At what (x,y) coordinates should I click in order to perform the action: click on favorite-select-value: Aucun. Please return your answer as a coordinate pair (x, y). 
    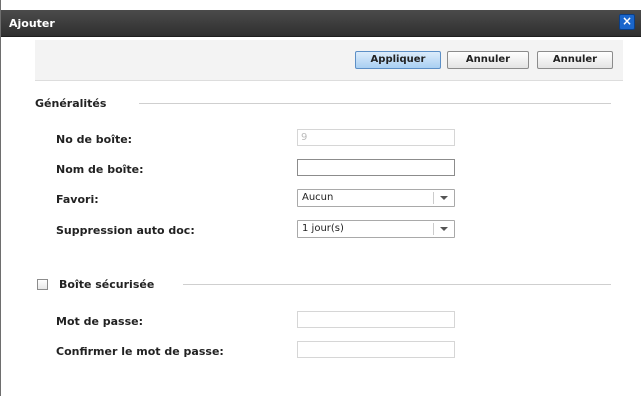
    Looking at the image, I should click on (318, 197).